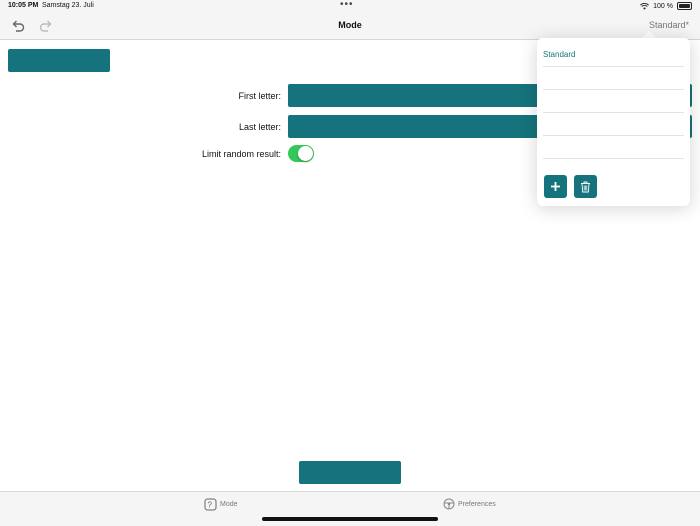 This screenshot has width=700, height=526. Describe the element at coordinates (347, 5) in the screenshot. I see `multitasking-dots-icon: •••` at that location.